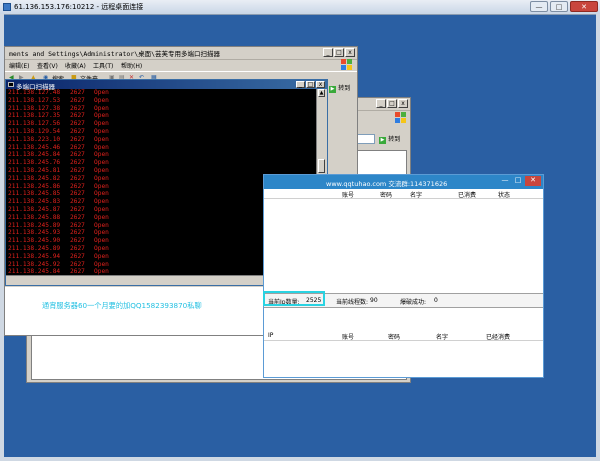  Describe the element at coordinates (321, 166) in the screenshot. I see `console-scroll-thumb` at that location.